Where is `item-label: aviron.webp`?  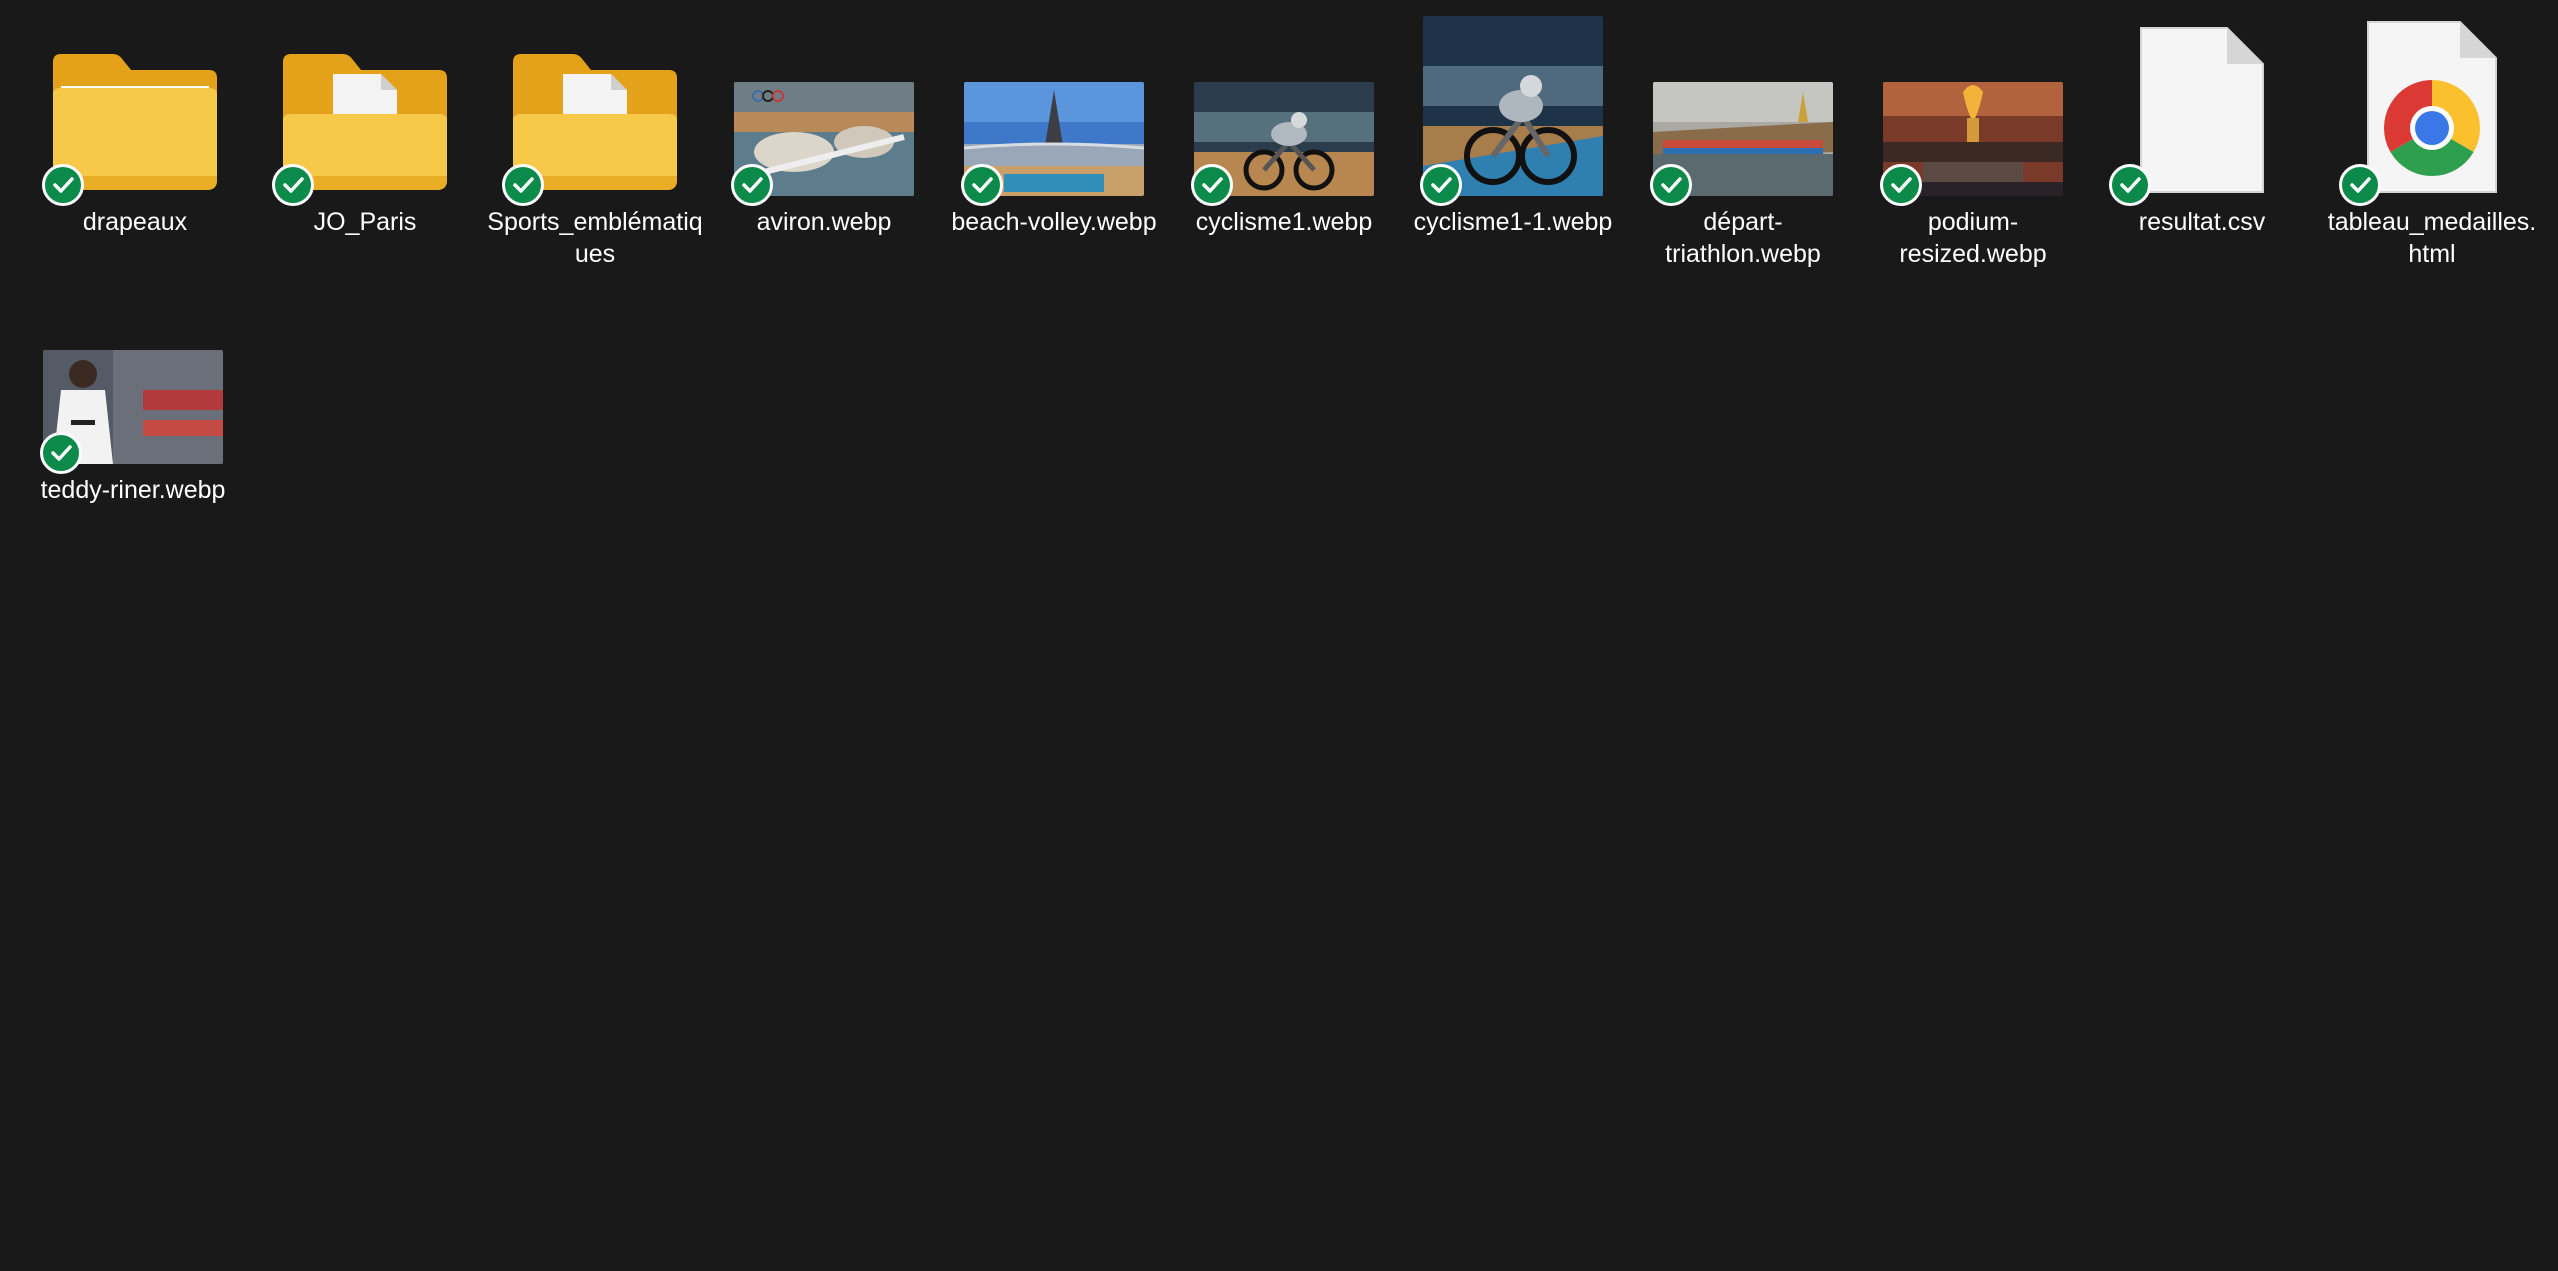 item-label: aviron.webp is located at coordinates (824, 222).